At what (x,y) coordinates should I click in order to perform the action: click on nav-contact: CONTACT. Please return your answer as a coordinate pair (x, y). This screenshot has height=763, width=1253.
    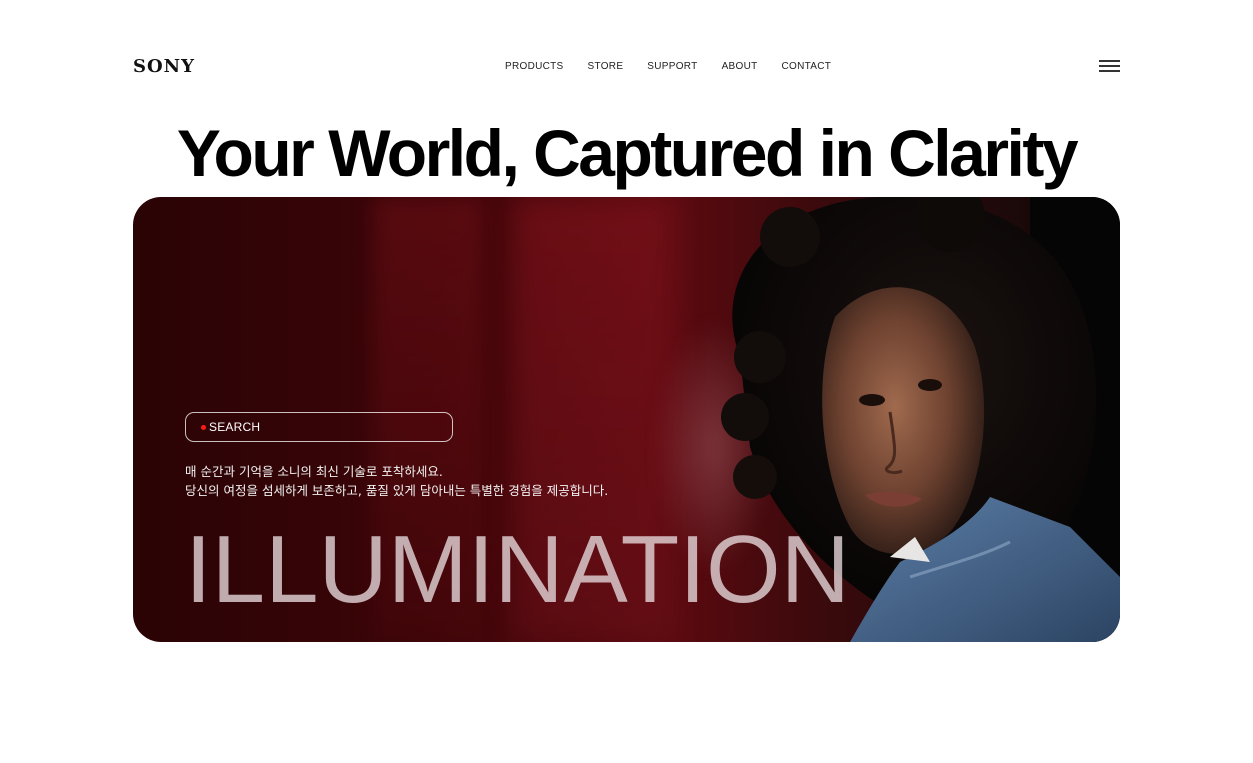
    Looking at the image, I should click on (807, 66).